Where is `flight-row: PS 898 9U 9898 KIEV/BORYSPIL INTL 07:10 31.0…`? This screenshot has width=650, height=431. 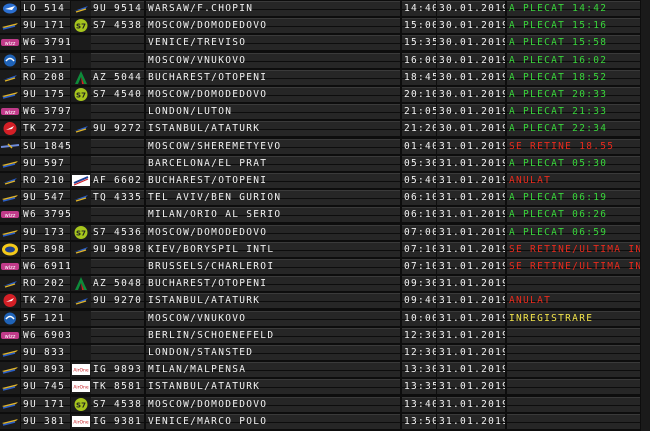 flight-row: PS 898 9U 9898 KIEV/BORYSPIL INTL 07:10 31.0… is located at coordinates (325, 249).